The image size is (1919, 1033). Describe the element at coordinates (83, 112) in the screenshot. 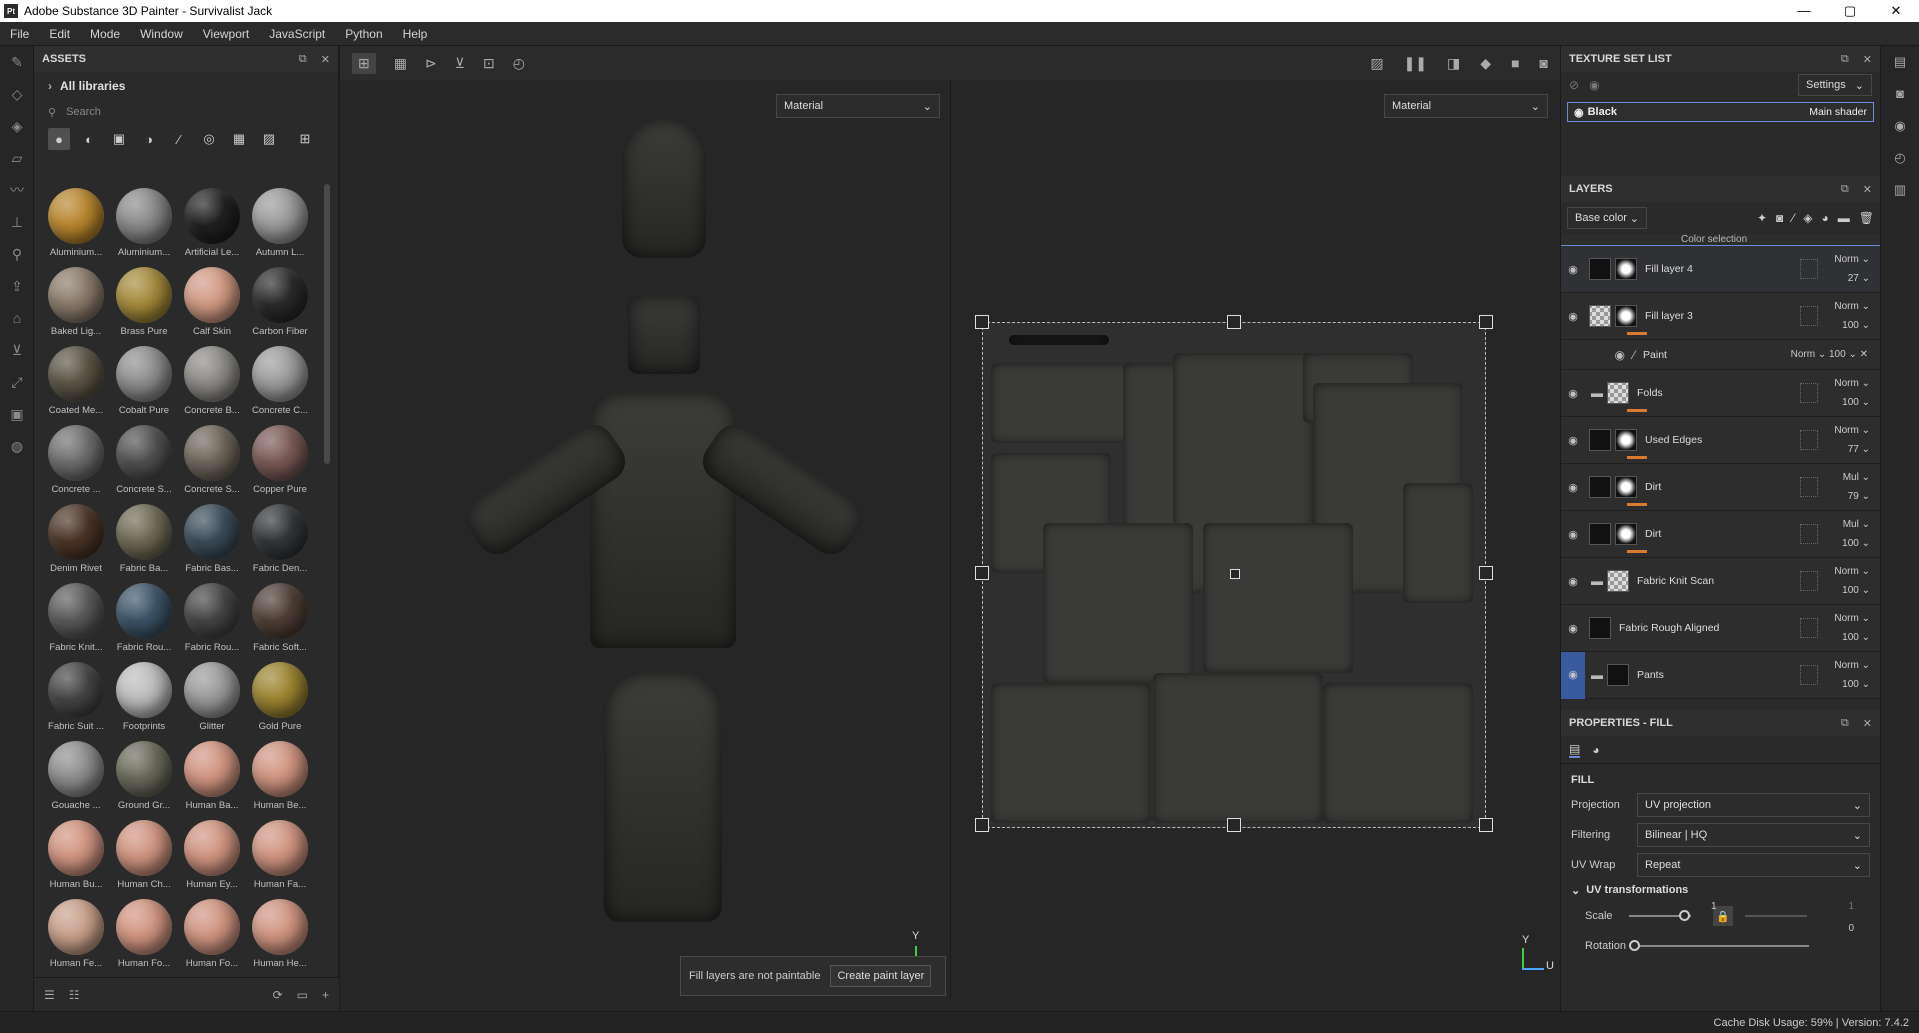

I see `search-input: Search` at that location.